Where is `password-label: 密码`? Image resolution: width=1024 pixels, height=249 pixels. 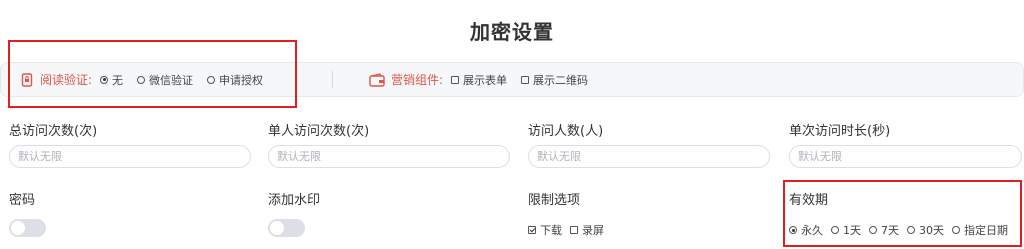 password-label: 密码 is located at coordinates (22, 200).